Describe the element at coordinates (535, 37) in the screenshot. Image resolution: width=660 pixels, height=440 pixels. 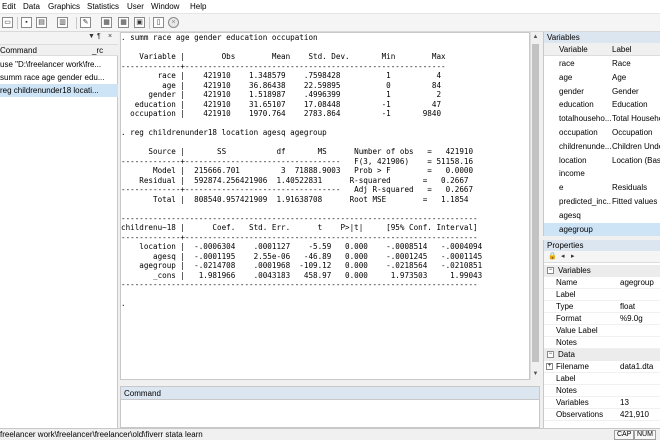
I see `scroll-up-icon: ▲` at that location.